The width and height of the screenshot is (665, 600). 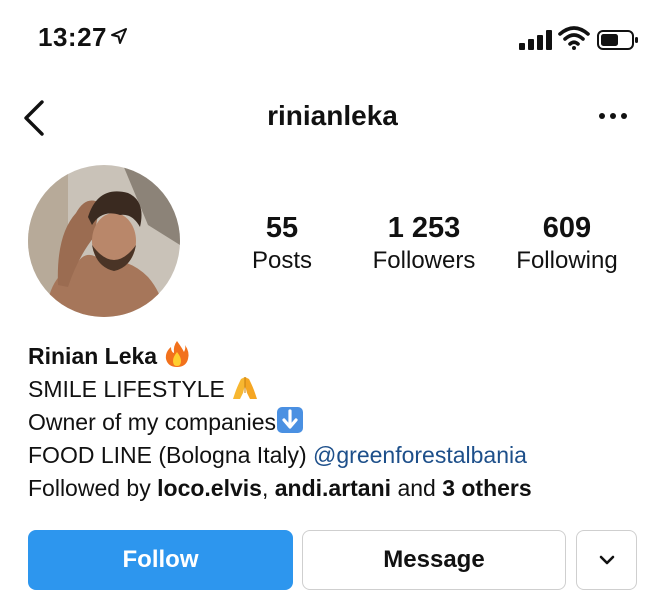 What do you see at coordinates (567, 260) in the screenshot?
I see `stat-following-label: Following` at bounding box center [567, 260].